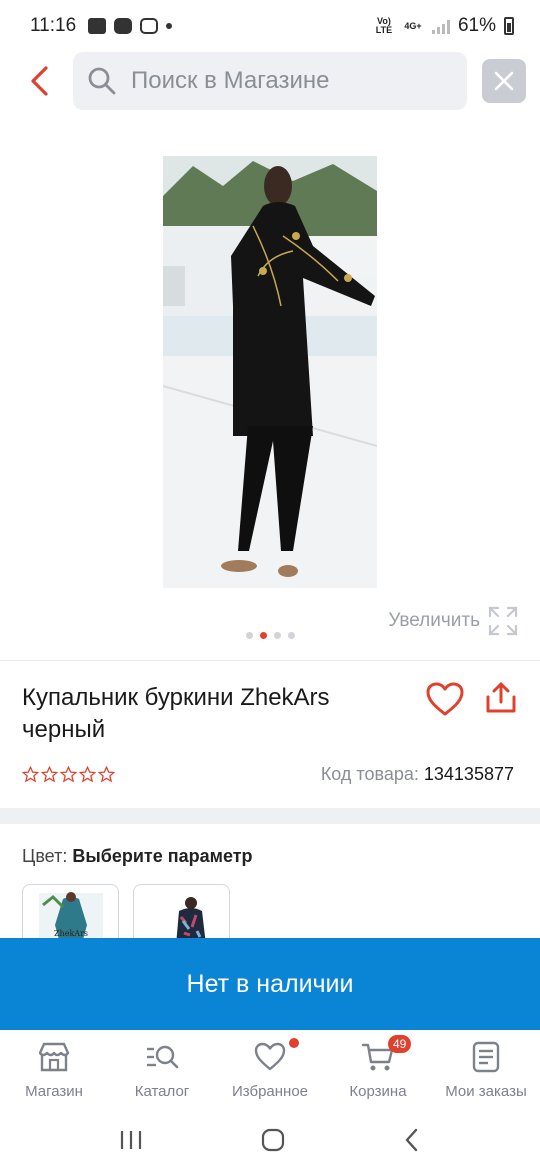 The height and width of the screenshot is (1170, 540). I want to click on image-pager, so click(270, 635).